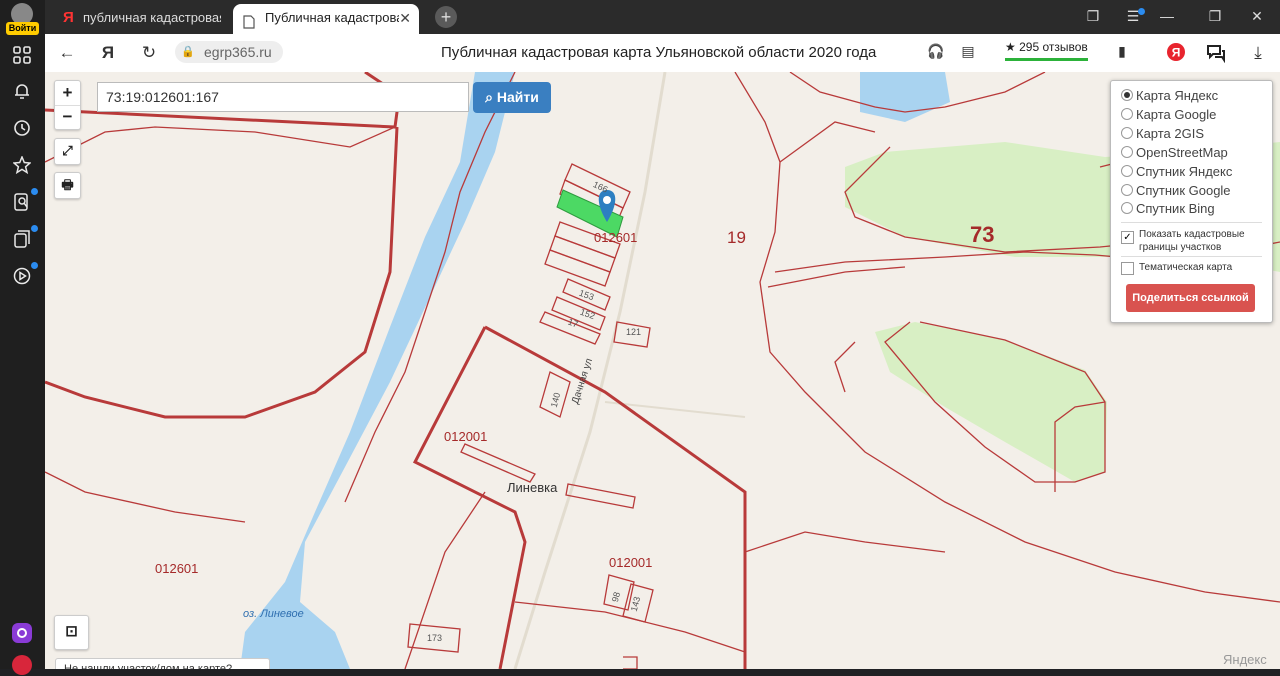  I want to click on collections-icon, so click(22, 239).